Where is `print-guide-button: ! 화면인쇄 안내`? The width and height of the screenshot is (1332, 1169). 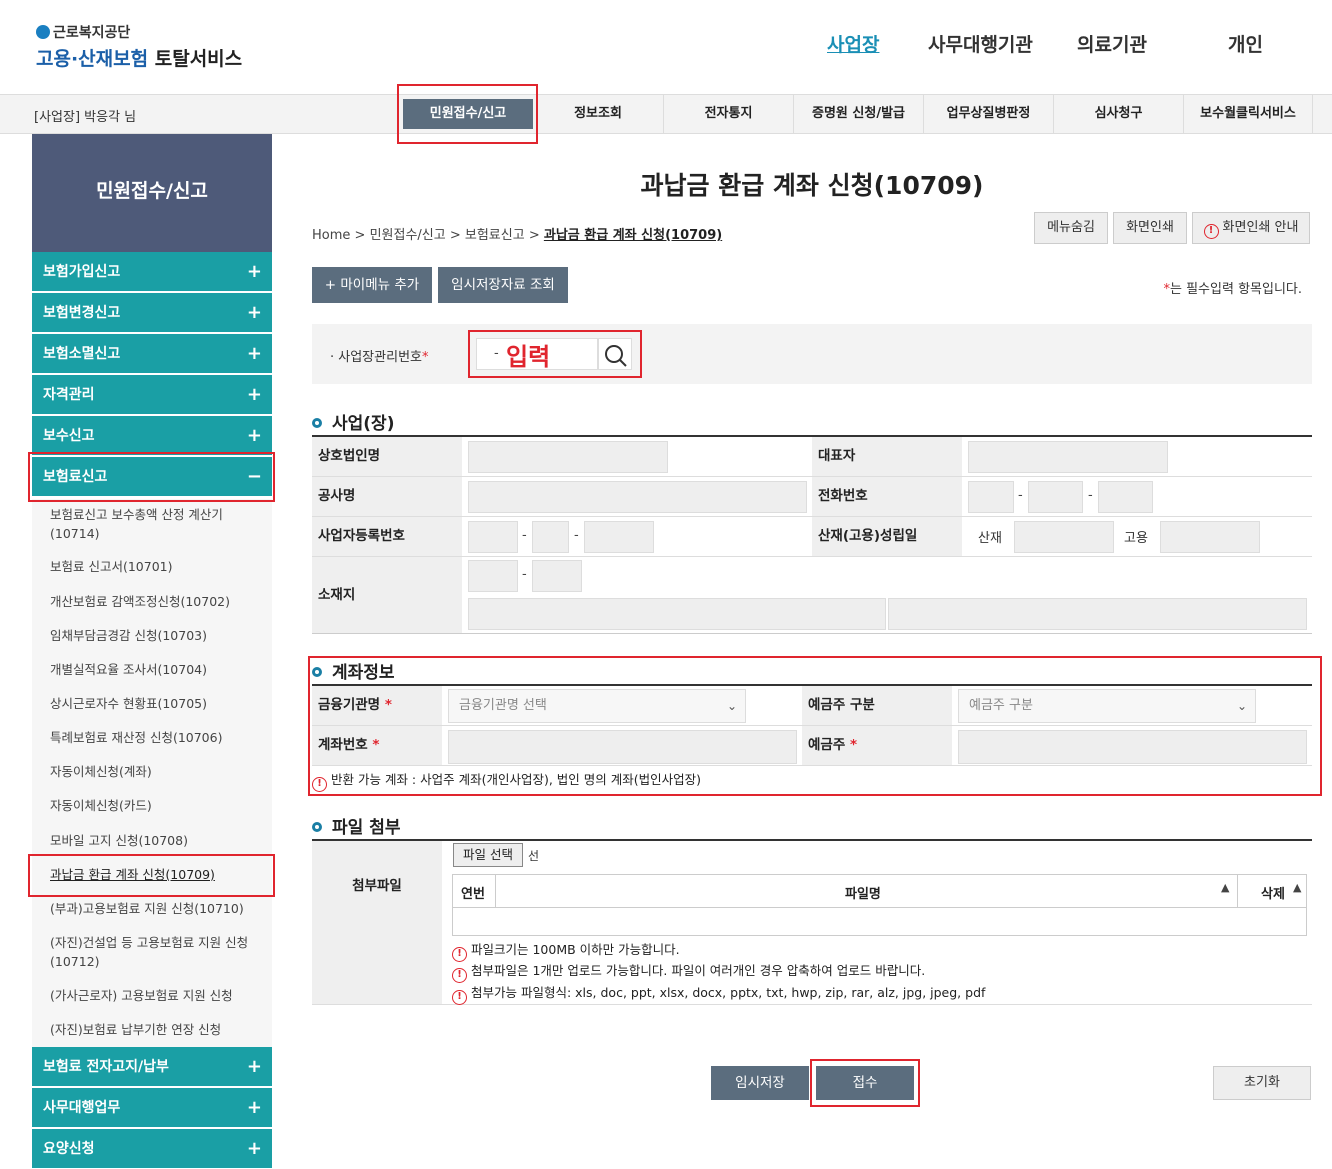 print-guide-button: ! 화면인쇄 안내 is located at coordinates (1251, 228).